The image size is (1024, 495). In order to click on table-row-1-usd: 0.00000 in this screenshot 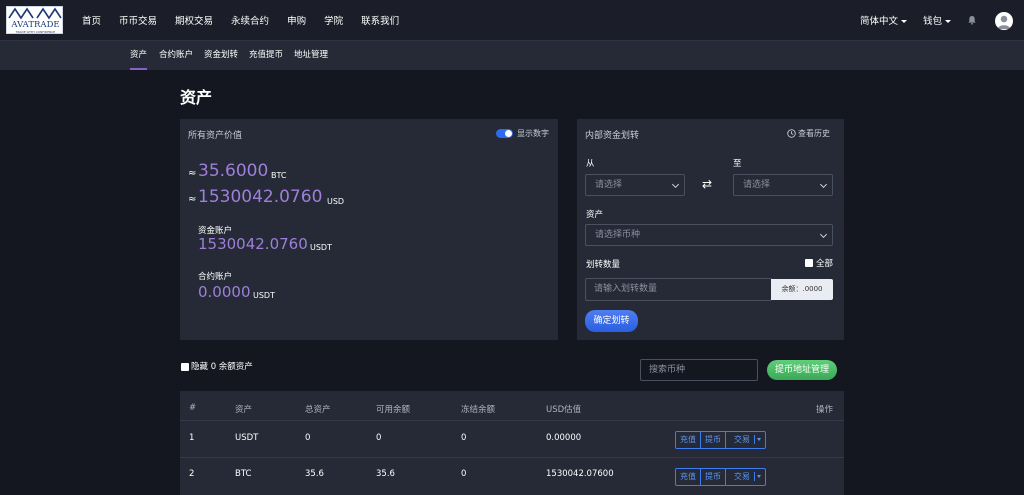, I will do `click(564, 438)`.